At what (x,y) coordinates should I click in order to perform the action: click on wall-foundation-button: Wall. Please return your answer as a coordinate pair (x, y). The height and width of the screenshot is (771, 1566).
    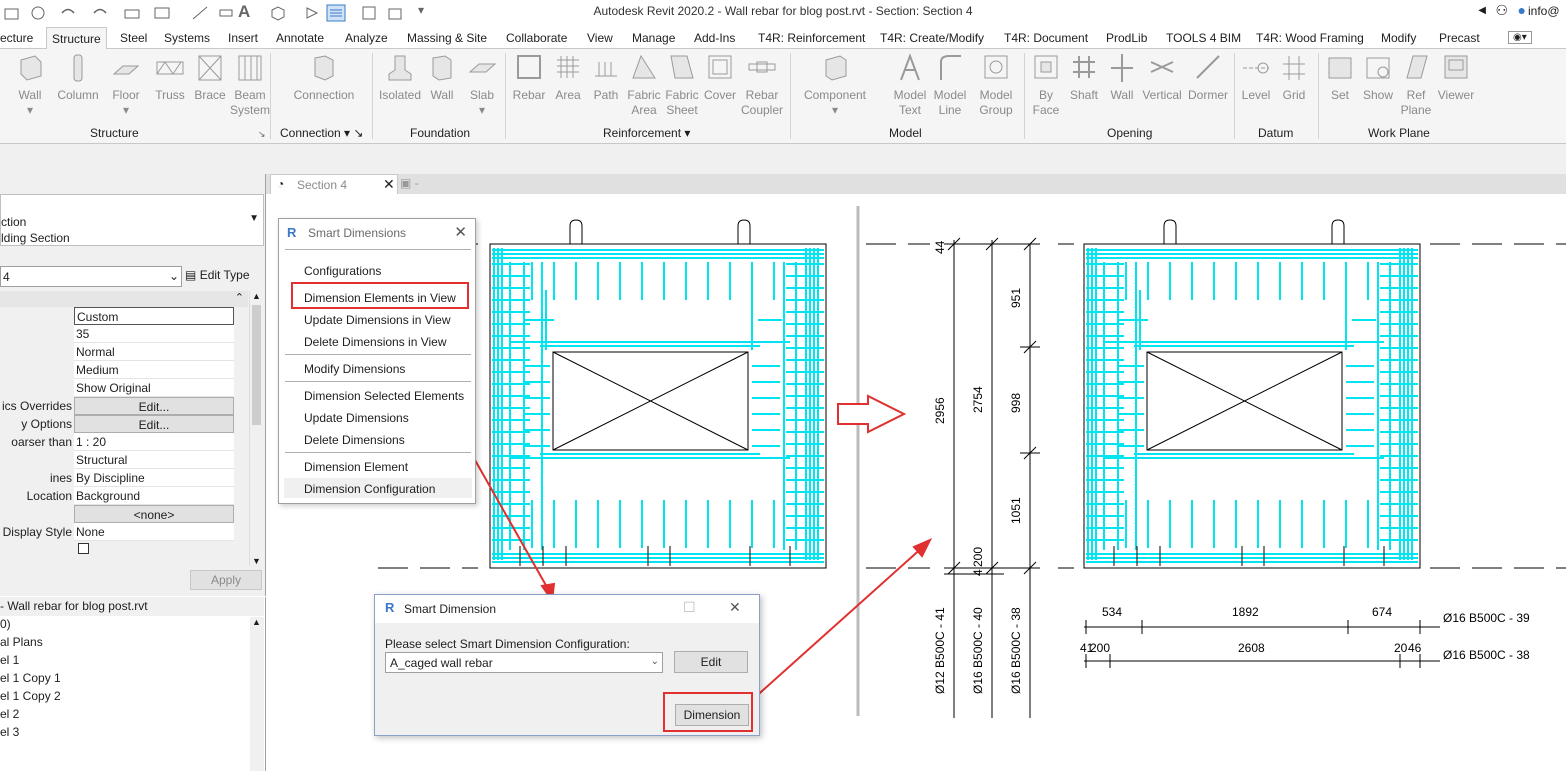
    Looking at the image, I should click on (442, 77).